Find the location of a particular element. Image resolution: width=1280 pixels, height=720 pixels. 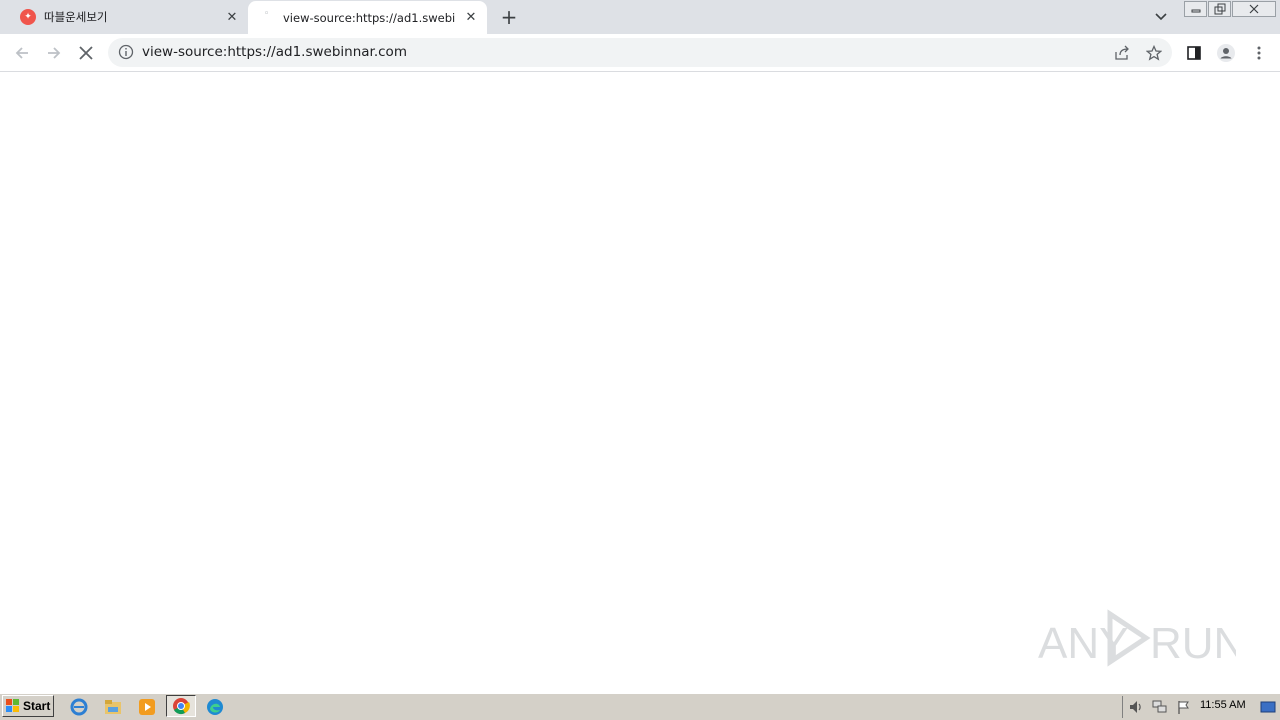

volume-icon is located at coordinates (1136, 707).